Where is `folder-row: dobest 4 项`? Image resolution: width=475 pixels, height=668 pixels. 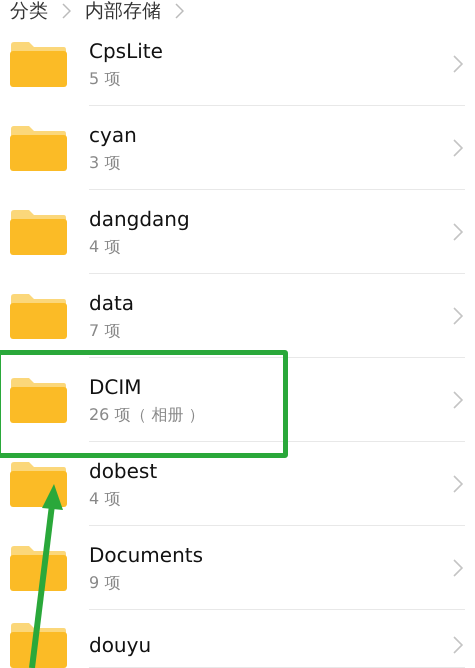 folder-row: dobest 4 项 is located at coordinates (237, 484).